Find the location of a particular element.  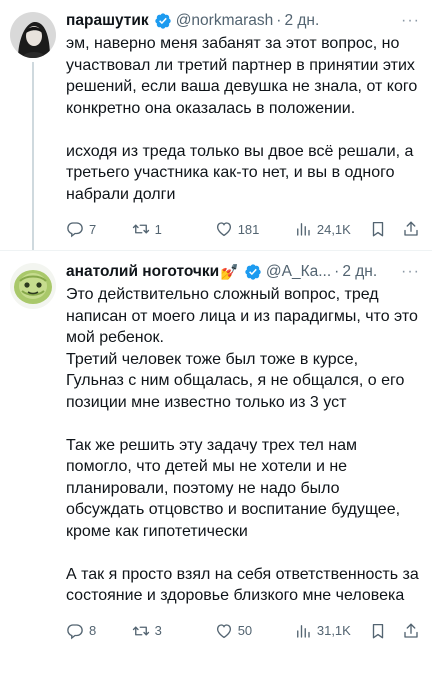

like-button: 181 is located at coordinates (254, 229).